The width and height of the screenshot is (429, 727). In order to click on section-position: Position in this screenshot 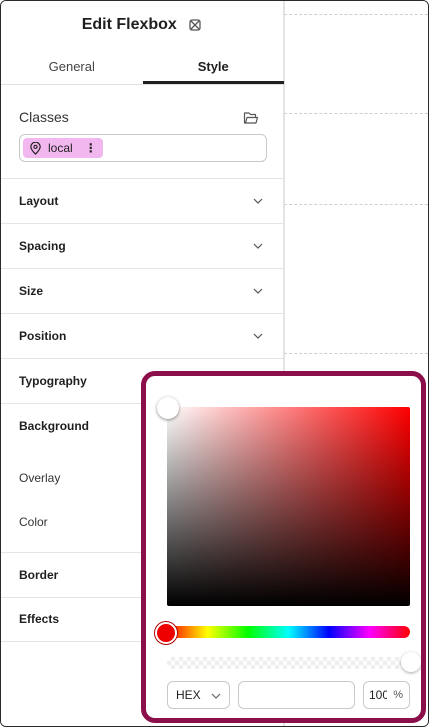, I will do `click(143, 336)`.